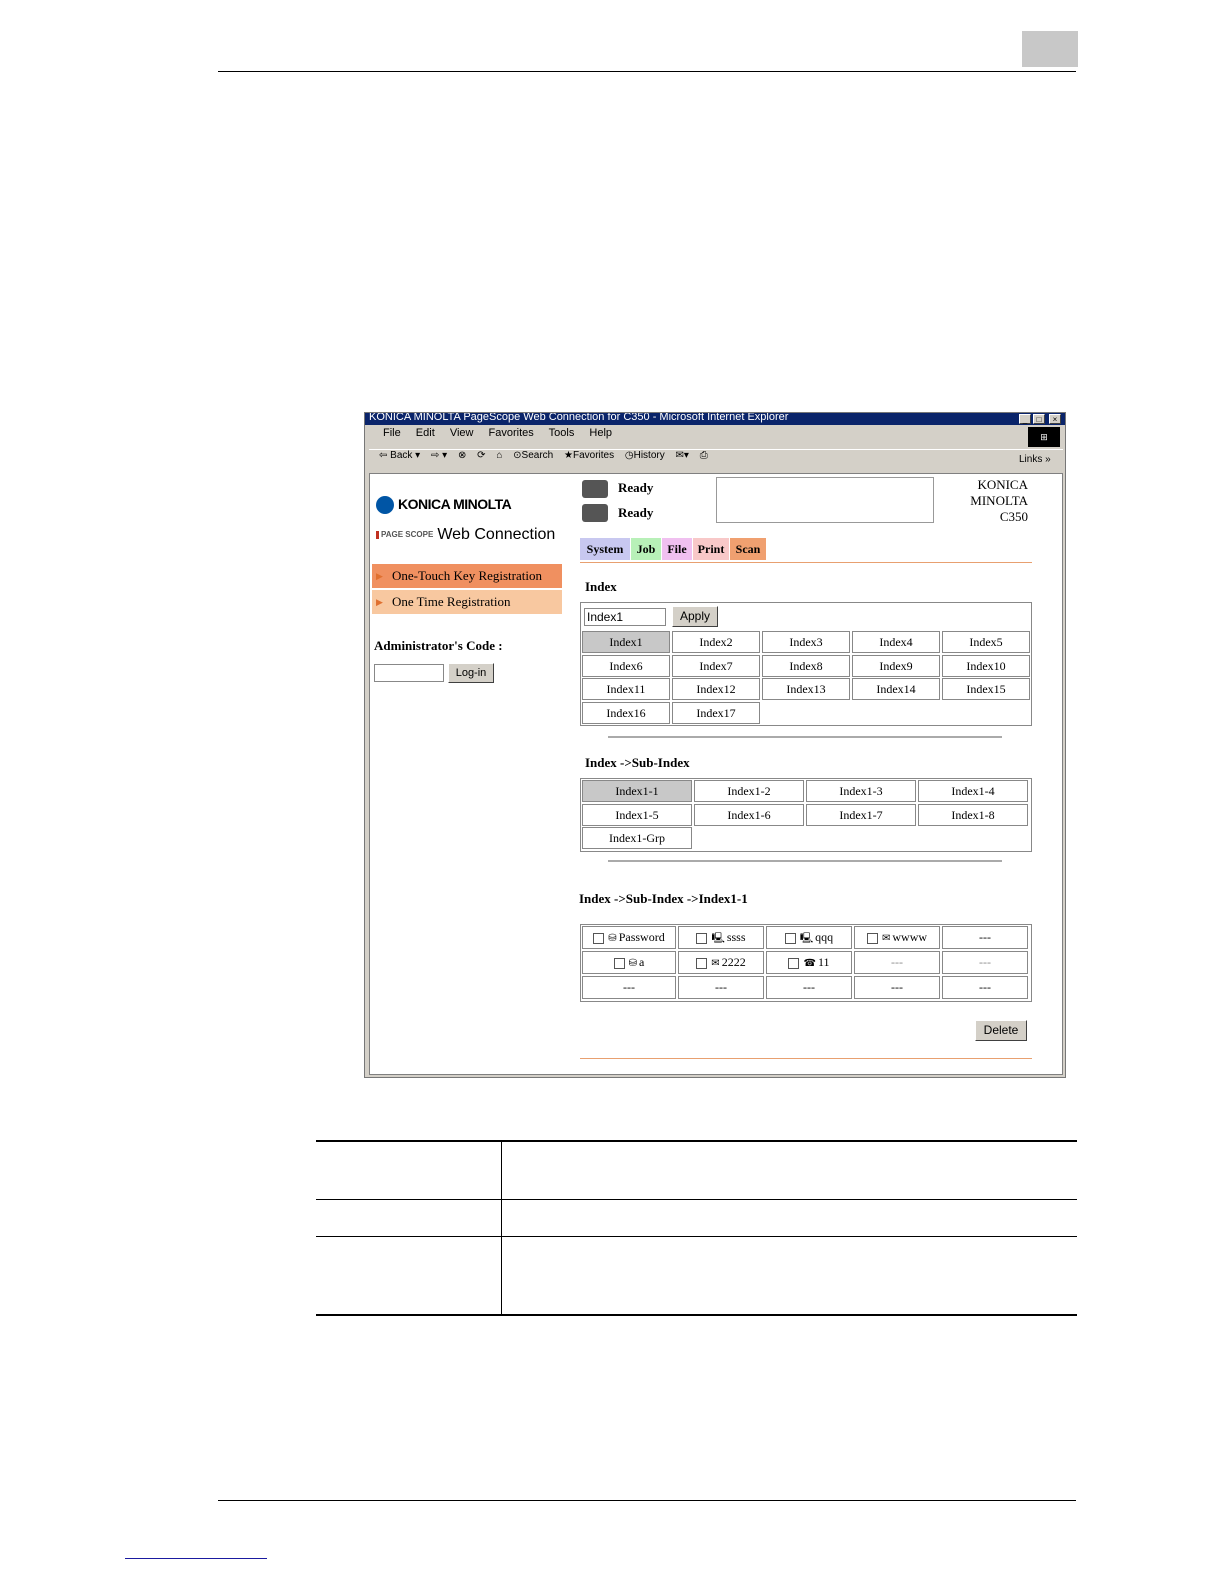  What do you see at coordinates (1039, 419) in the screenshot?
I see `maximize-icon: □` at bounding box center [1039, 419].